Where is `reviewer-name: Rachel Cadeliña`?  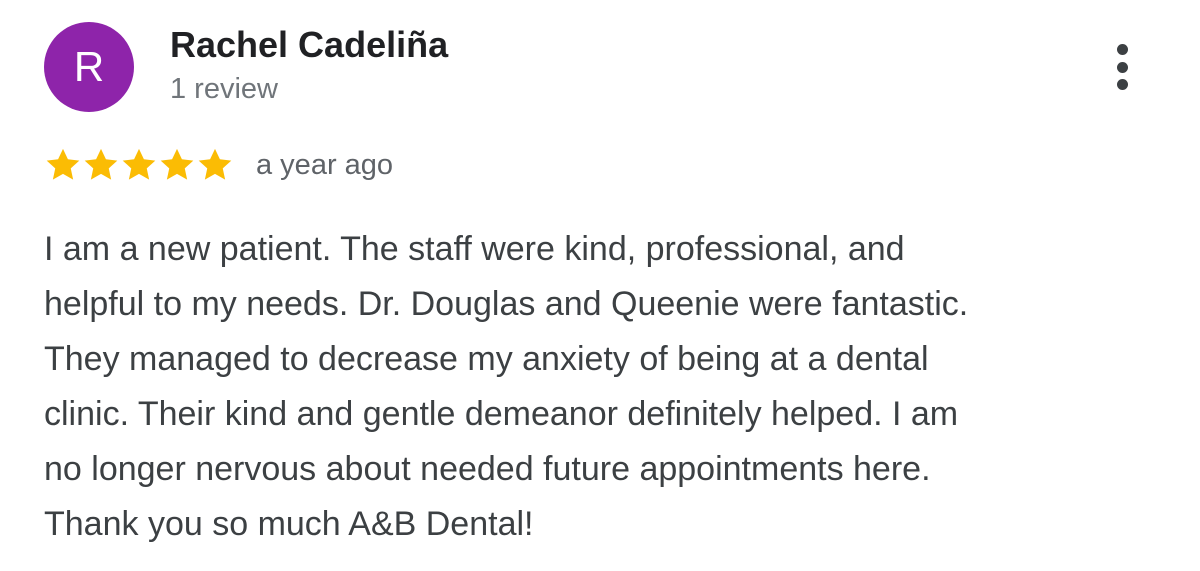 reviewer-name: Rachel Cadeliña is located at coordinates (309, 45).